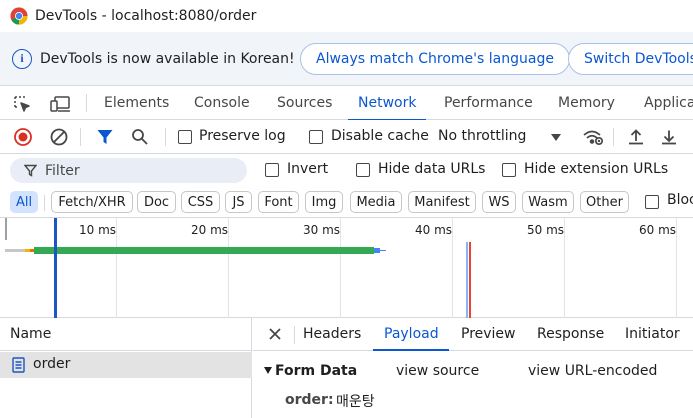  I want to click on type-css-chip: CSS, so click(200, 202).